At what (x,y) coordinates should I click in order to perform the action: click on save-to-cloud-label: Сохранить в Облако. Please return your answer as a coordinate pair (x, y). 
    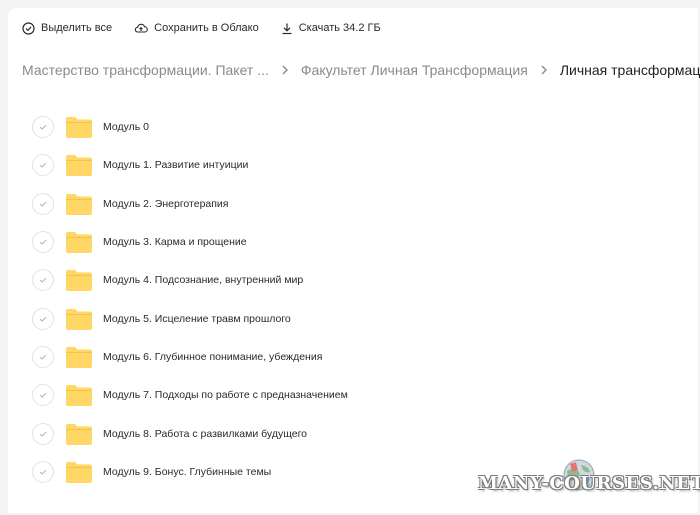
    Looking at the image, I should click on (206, 28).